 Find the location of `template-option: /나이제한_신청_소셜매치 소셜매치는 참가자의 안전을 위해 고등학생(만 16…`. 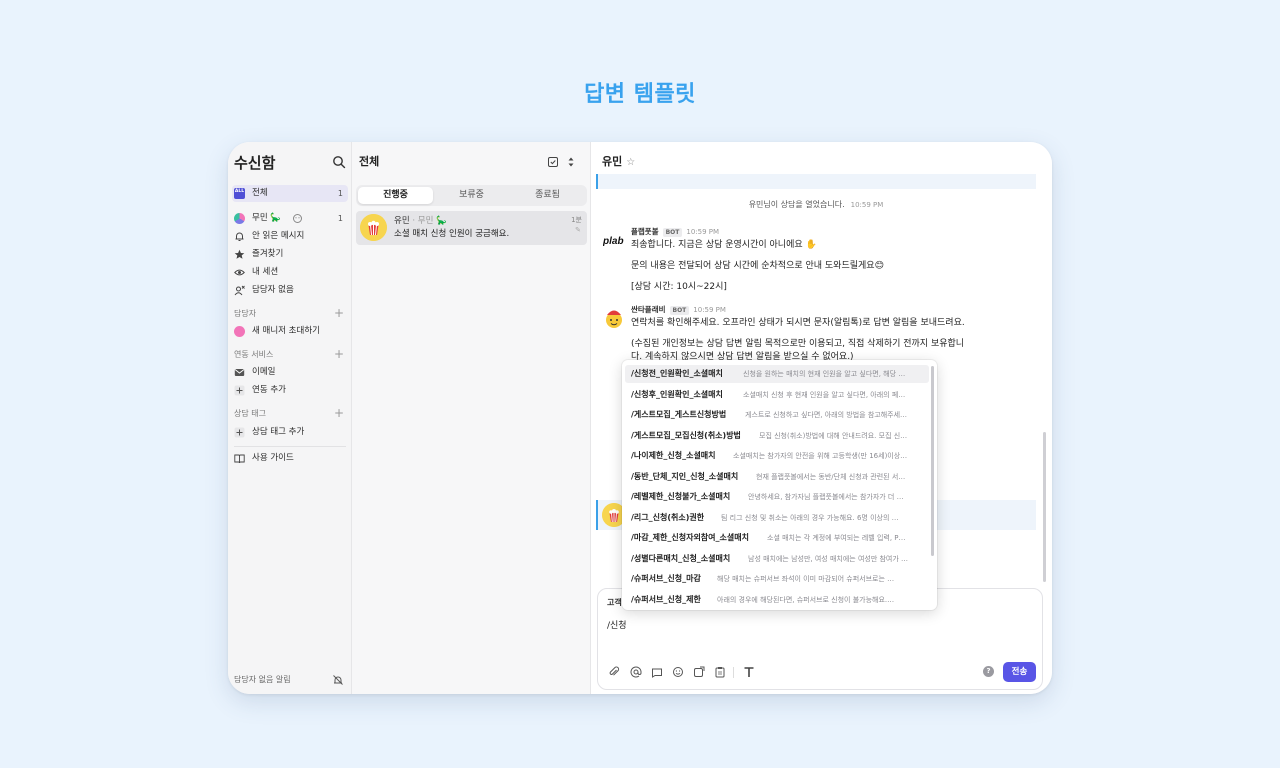

template-option: /나이제한_신청_소셜매치 소셜매치는 참가자의 안전을 위해 고등학생(만 16… is located at coordinates (777, 456).